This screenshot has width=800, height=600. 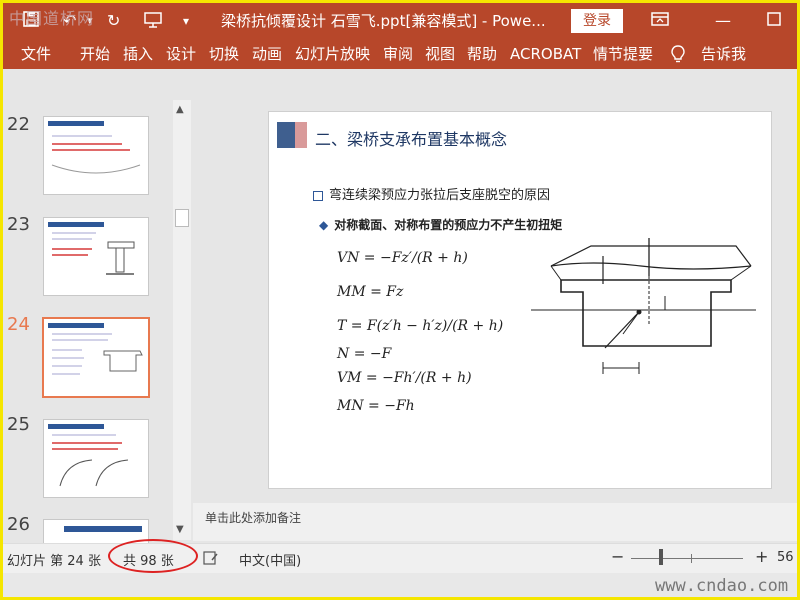 What do you see at coordinates (211, 560) in the screenshot?
I see `accessibility-check-icon` at bounding box center [211, 560].